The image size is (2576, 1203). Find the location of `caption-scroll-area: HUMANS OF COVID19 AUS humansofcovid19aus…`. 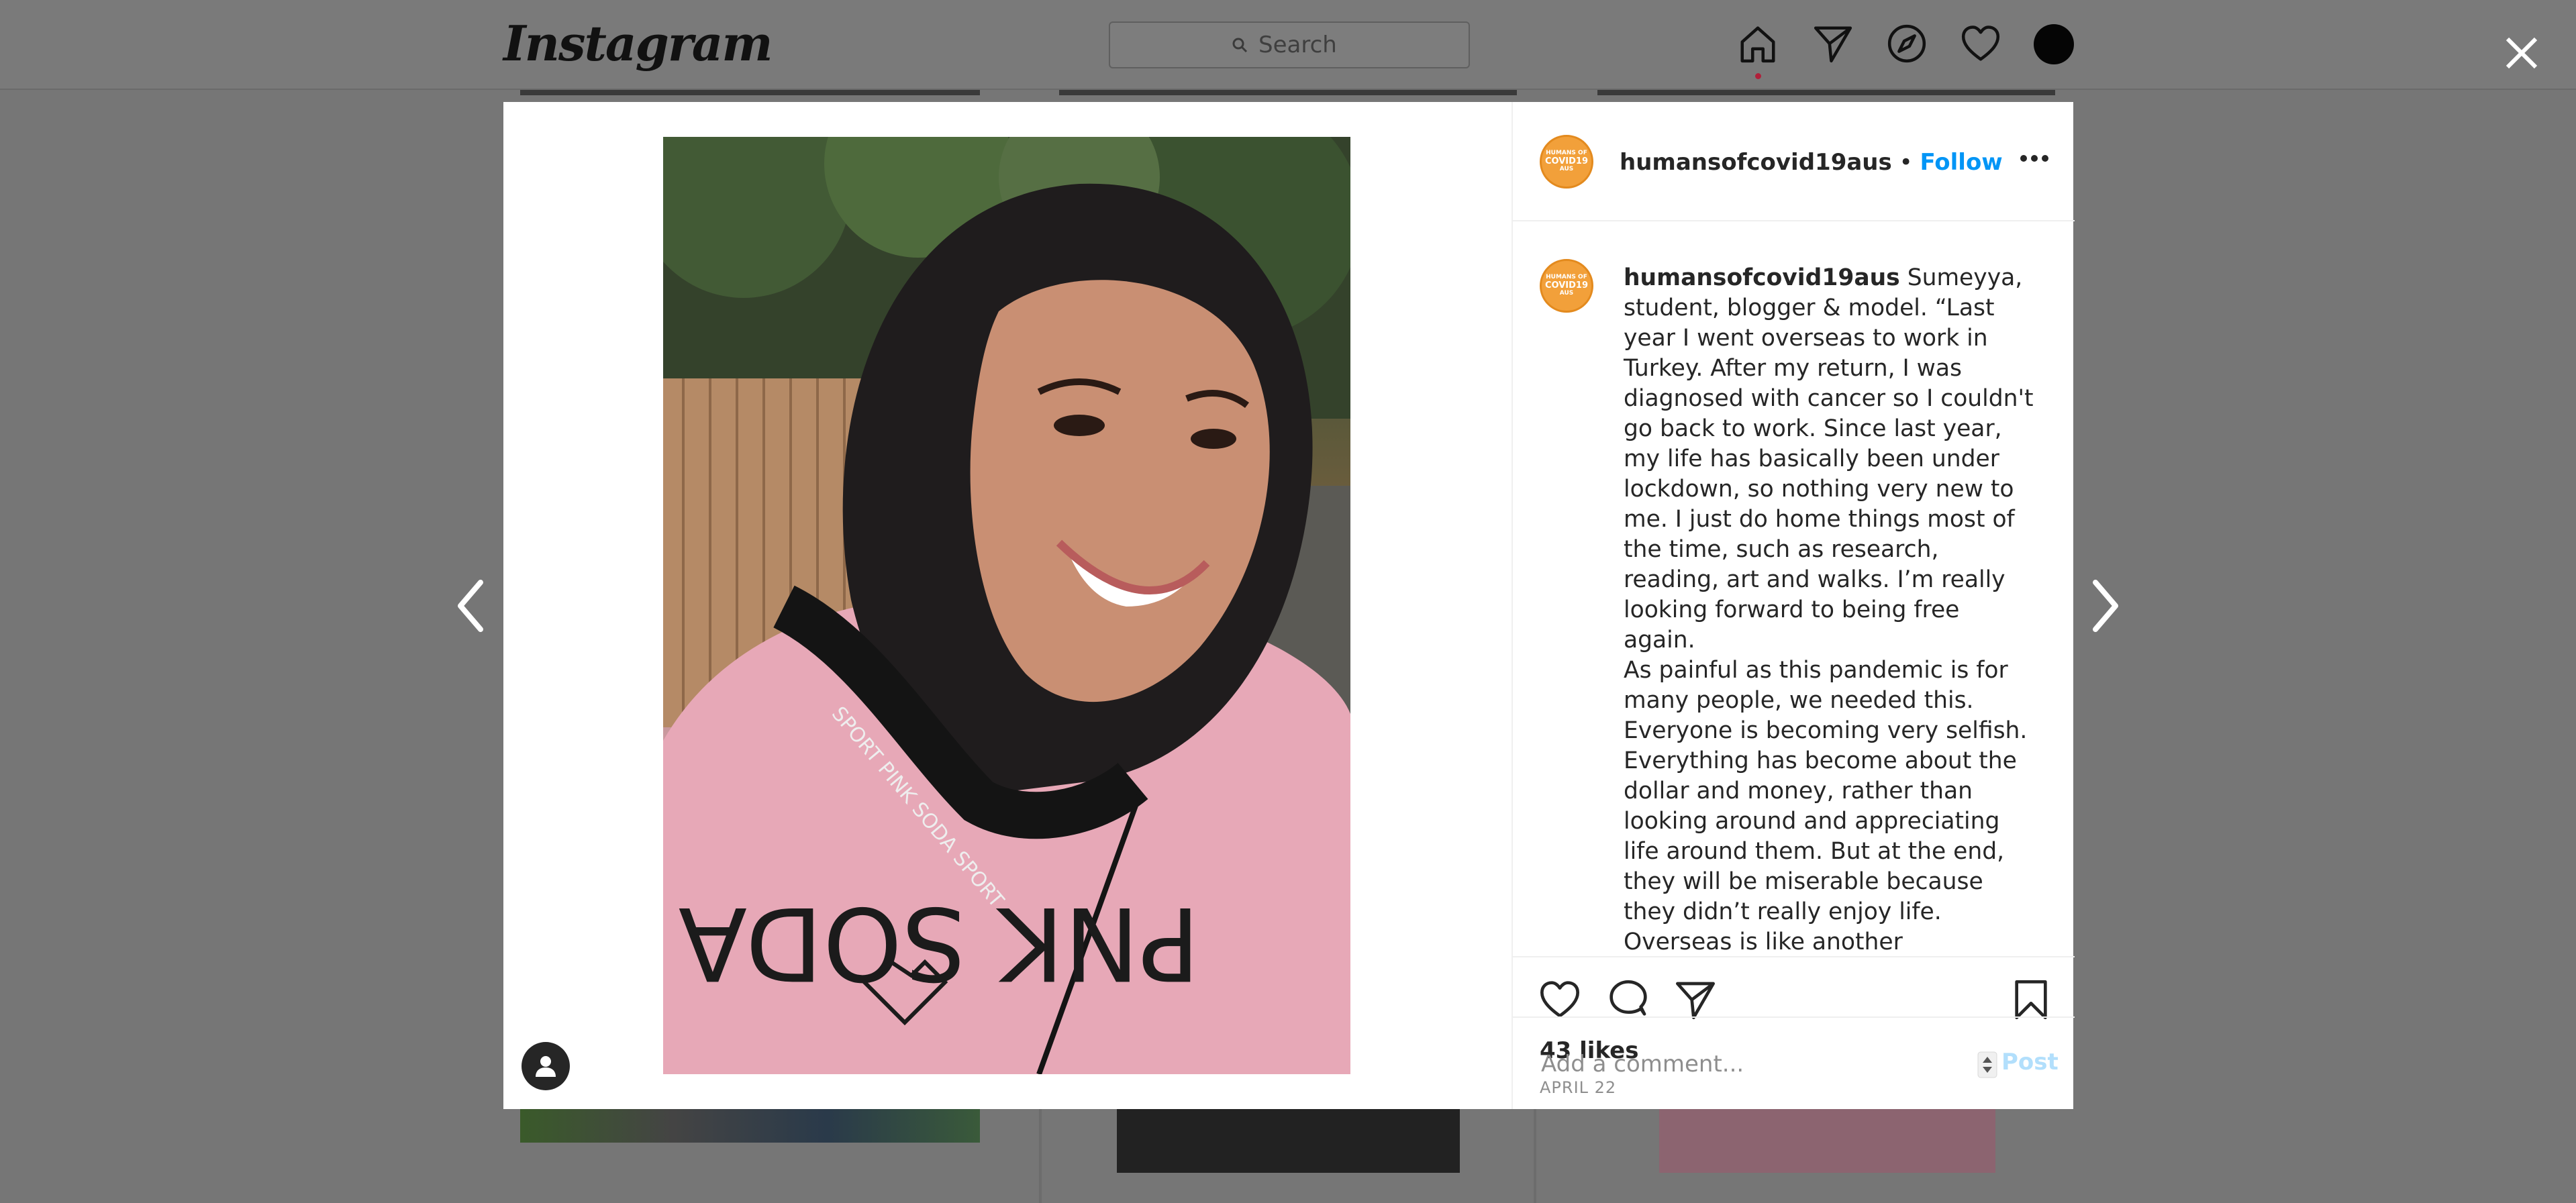

caption-scroll-area: HUMANS OF COVID19 AUS humansofcovid19aus… is located at coordinates (1794, 589).